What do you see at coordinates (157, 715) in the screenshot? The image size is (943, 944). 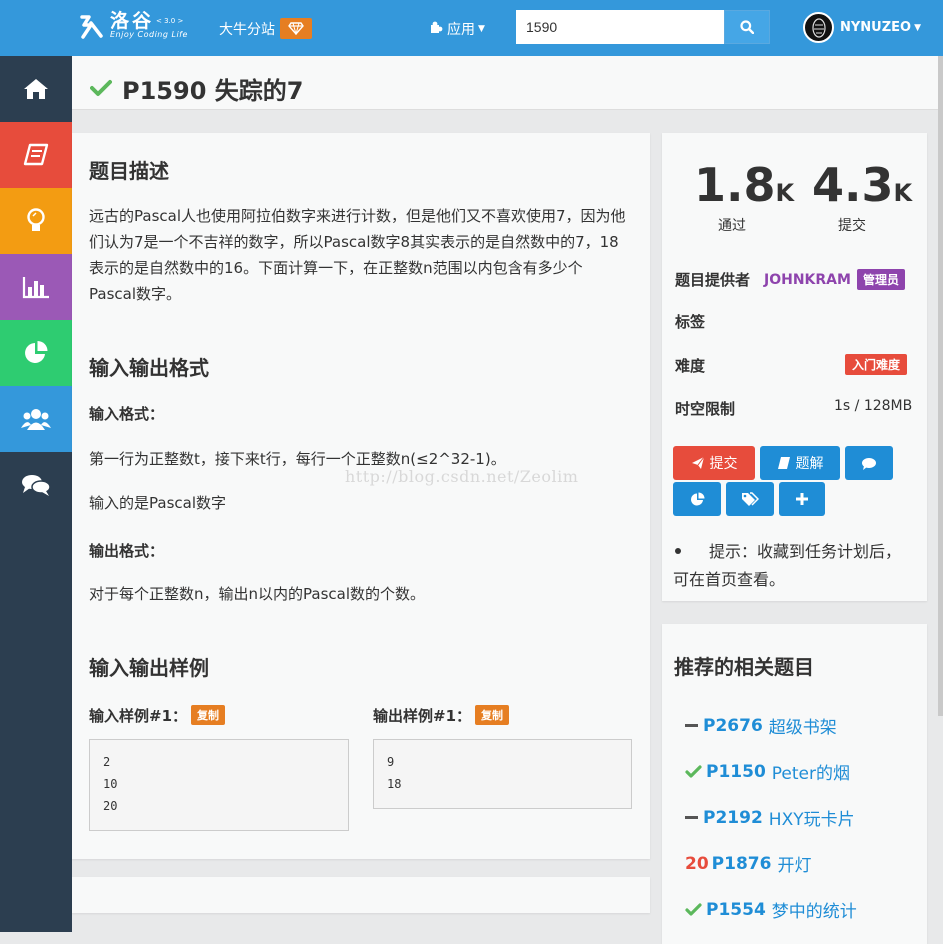 I see `sample-input-label: 输入样例#1： 复制` at bounding box center [157, 715].